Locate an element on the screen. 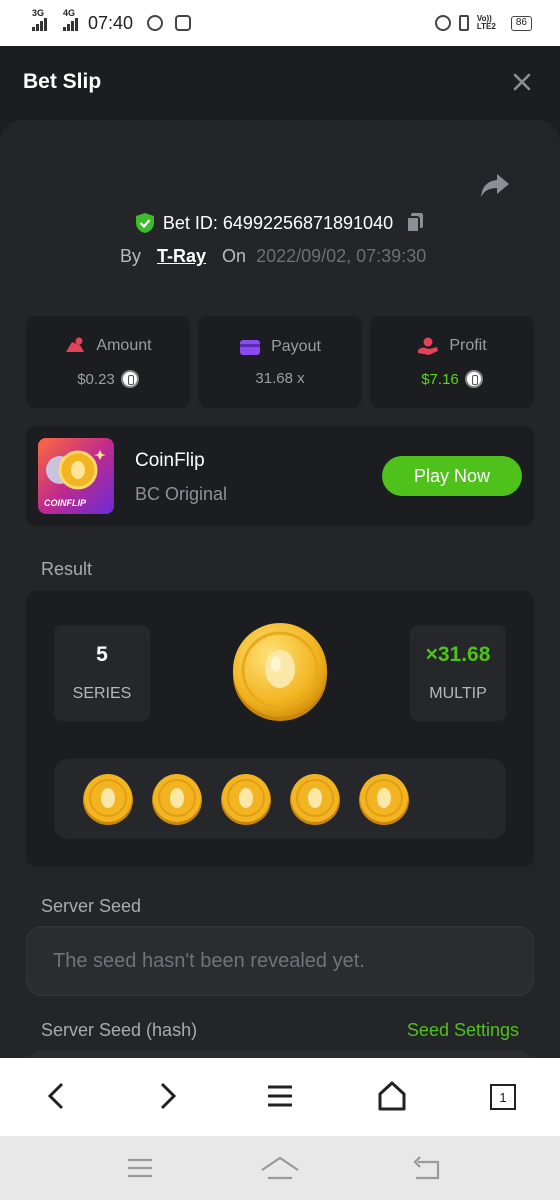 The width and height of the screenshot is (560, 1200). coinflip-thumbnail: COINFLIP is located at coordinates (76, 476).